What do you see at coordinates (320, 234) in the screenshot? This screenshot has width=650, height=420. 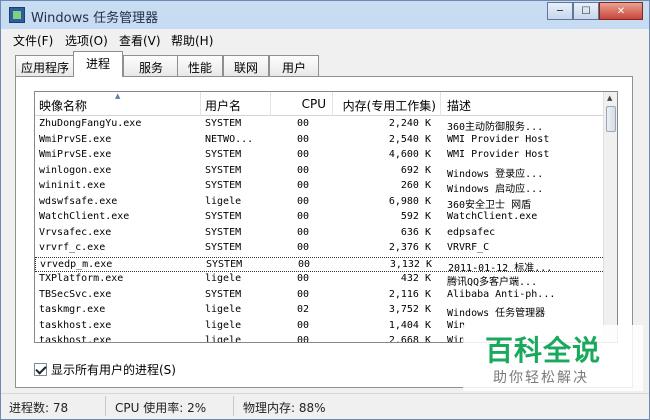 I see `process-row: Vrvsafec.exe SYSTEM 00 636 K edpsafec` at bounding box center [320, 234].